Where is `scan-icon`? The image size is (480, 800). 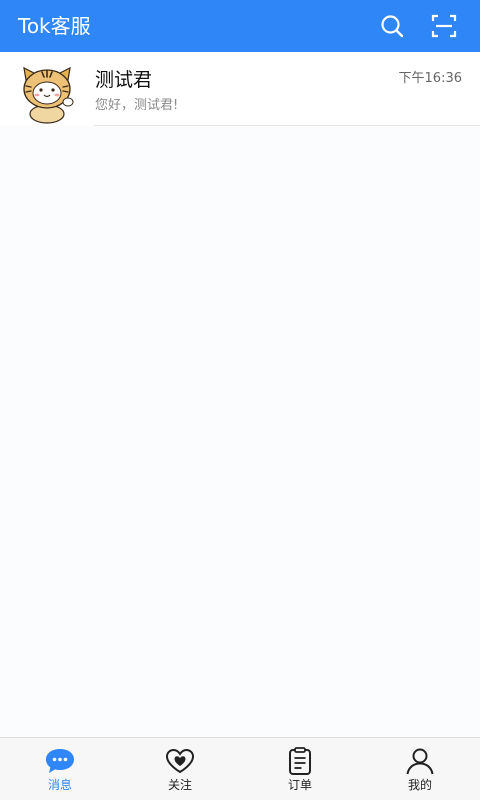
scan-icon is located at coordinates (444, 26).